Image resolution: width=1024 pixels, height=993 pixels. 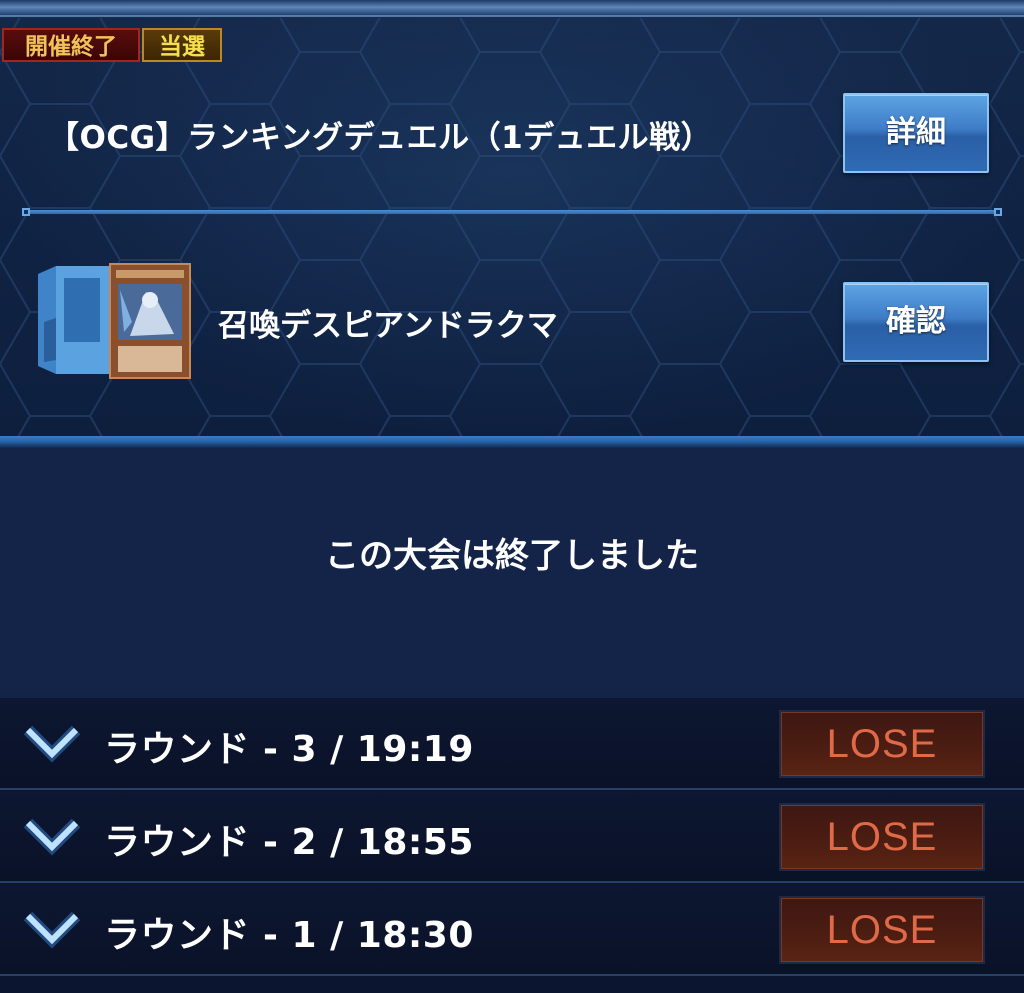 I want to click on round-label: ラウンド - 3 / 19:19, so click(x=289, y=749).